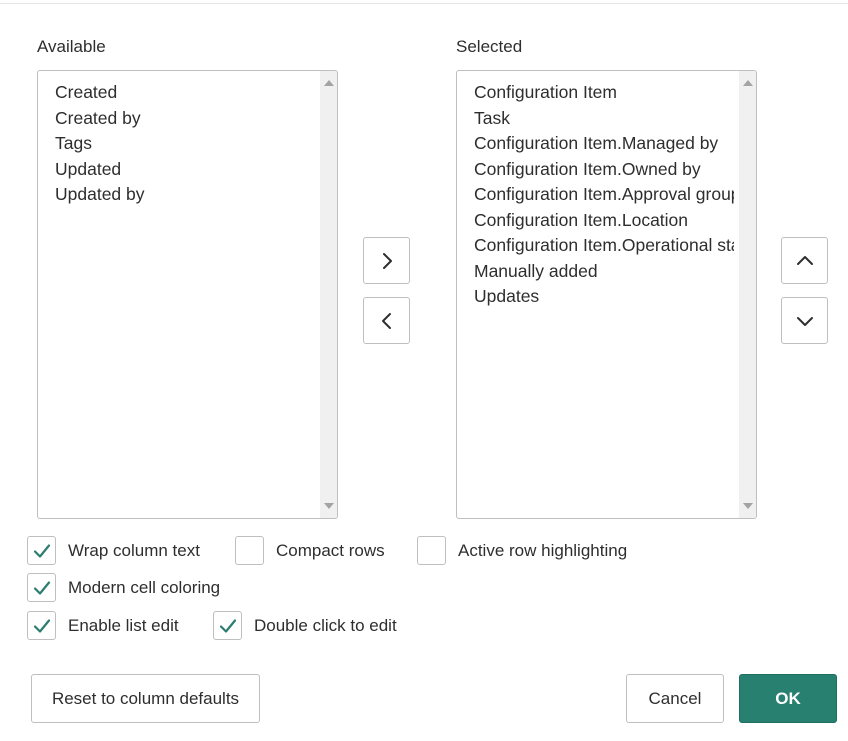 This screenshot has width=848, height=741. I want to click on double-click-to-edit-option: Double click to edit, so click(305, 625).